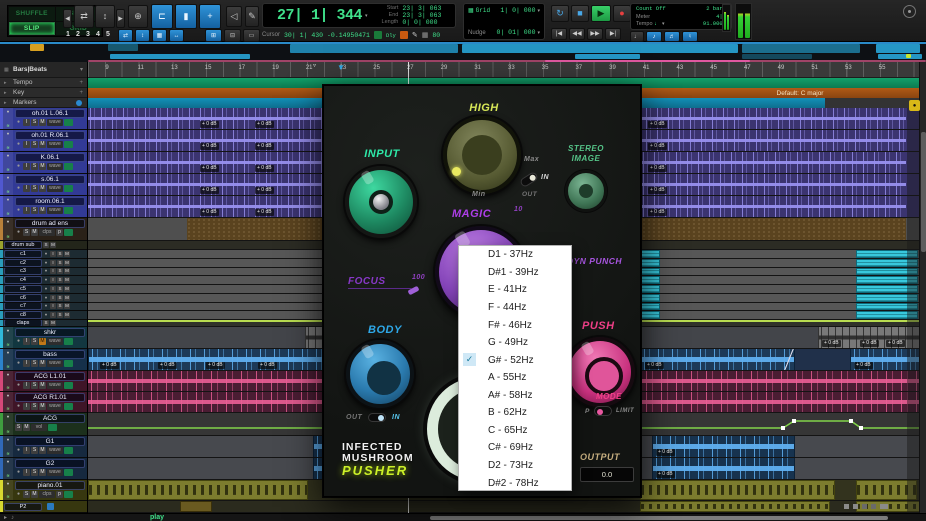 The image size is (926, 521). Describe the element at coordinates (654, 36) in the screenshot. I see `count-off-button: ♪` at that location.